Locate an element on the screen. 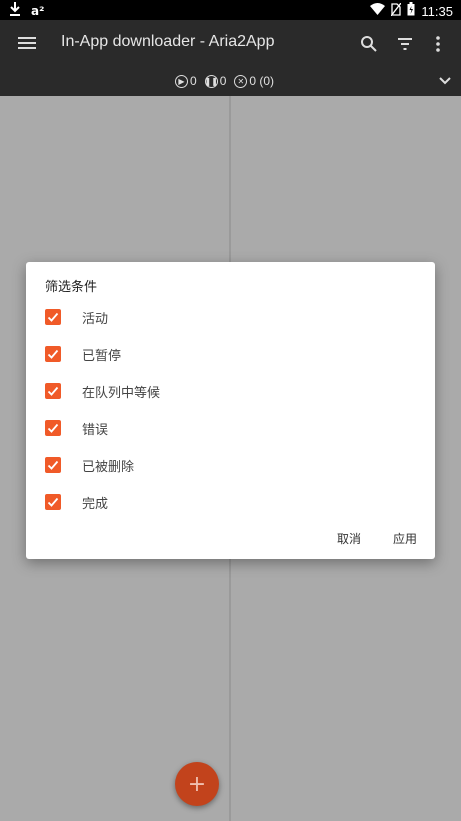 The height and width of the screenshot is (821, 461). a2-icon: a² is located at coordinates (38, 11).